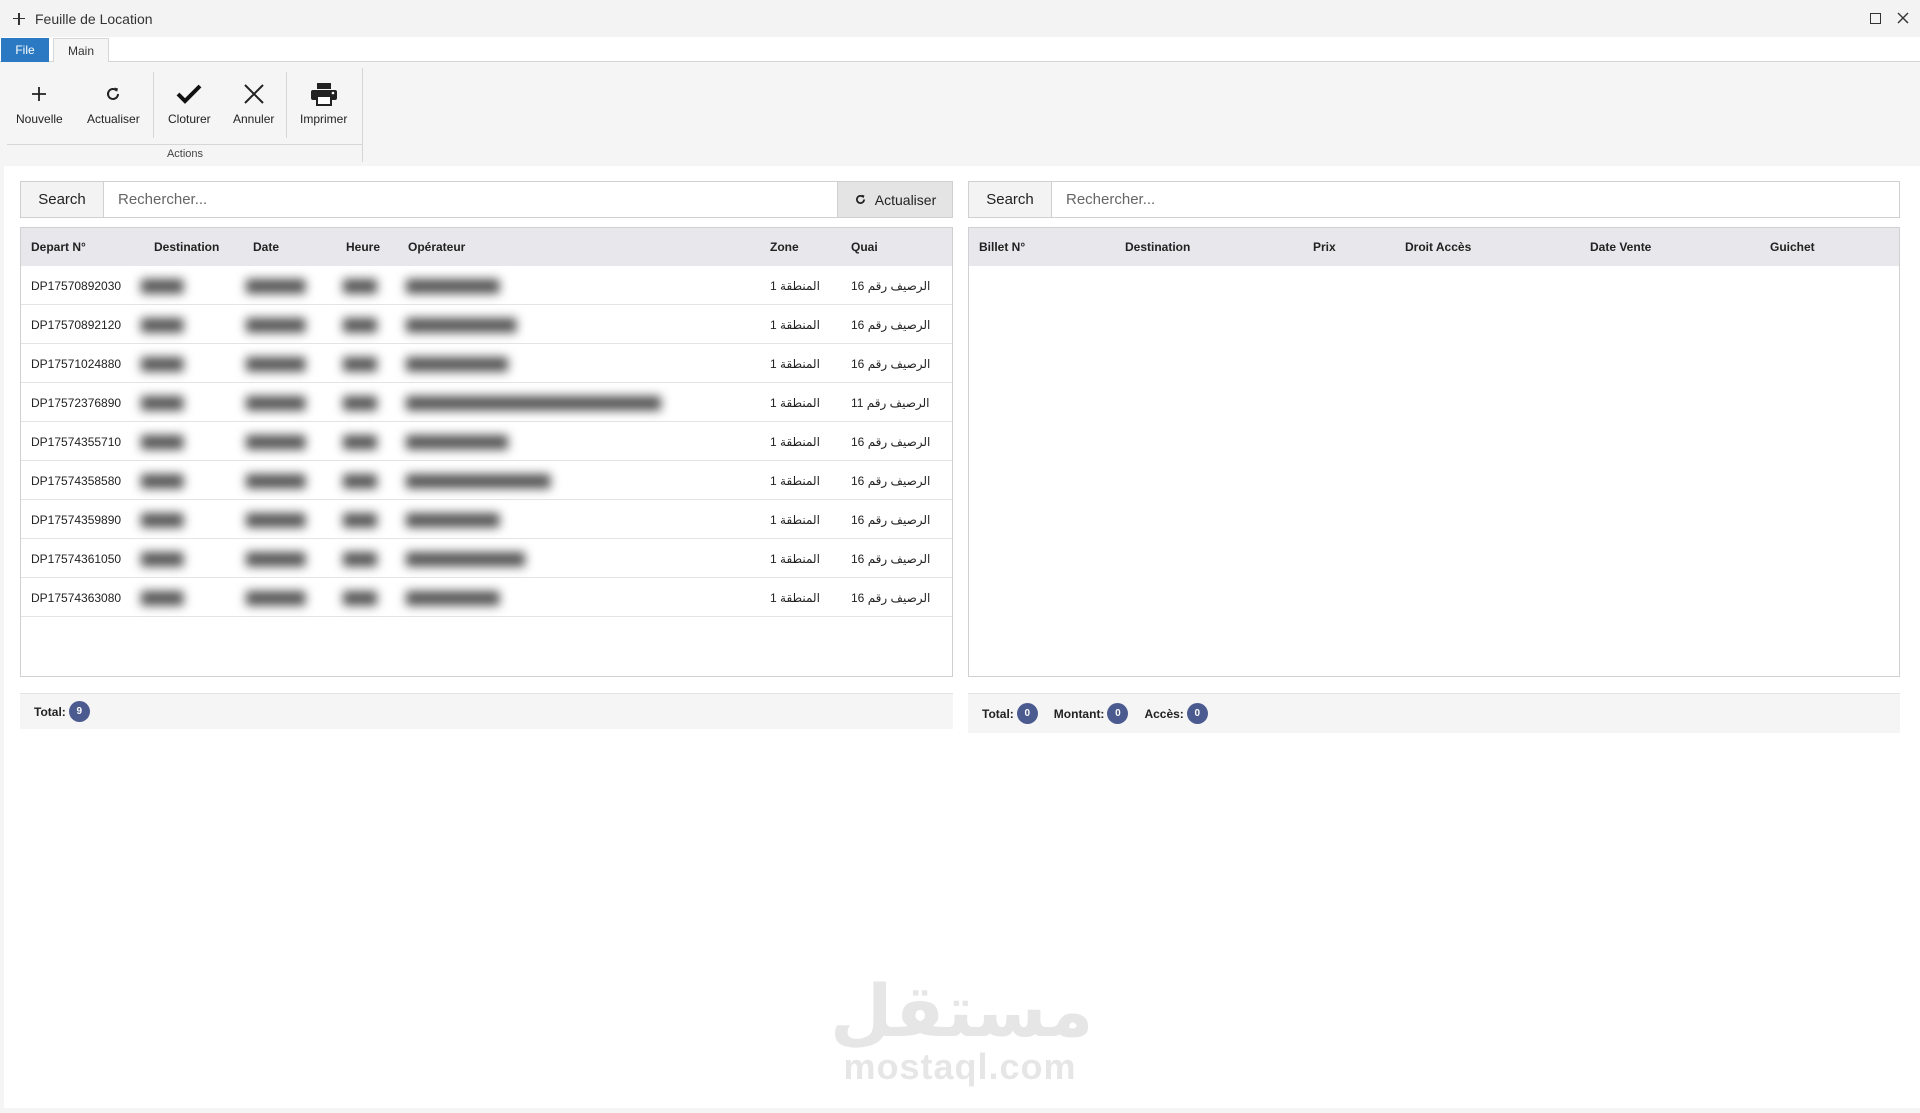 This screenshot has width=1920, height=1113. I want to click on printer-icon, so click(324, 94).